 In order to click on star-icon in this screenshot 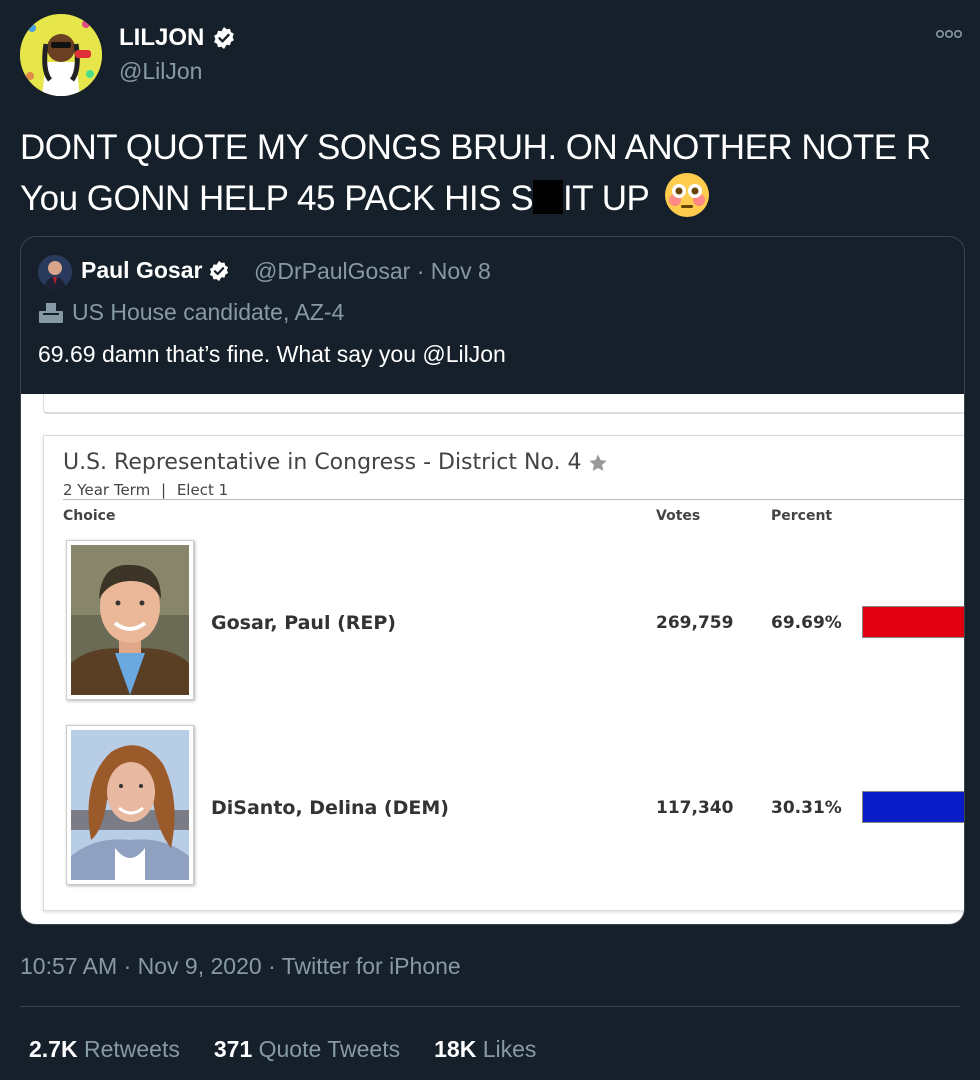, I will do `click(597, 462)`.